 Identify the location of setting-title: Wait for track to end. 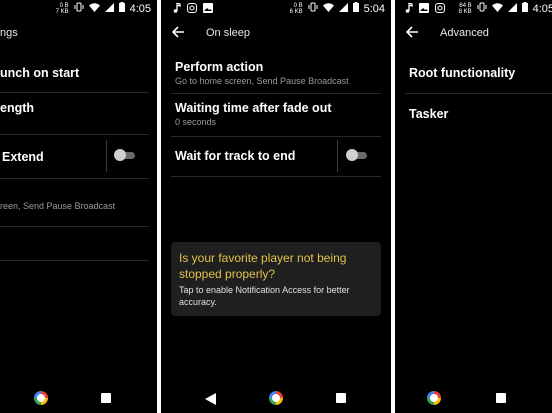
(235, 156).